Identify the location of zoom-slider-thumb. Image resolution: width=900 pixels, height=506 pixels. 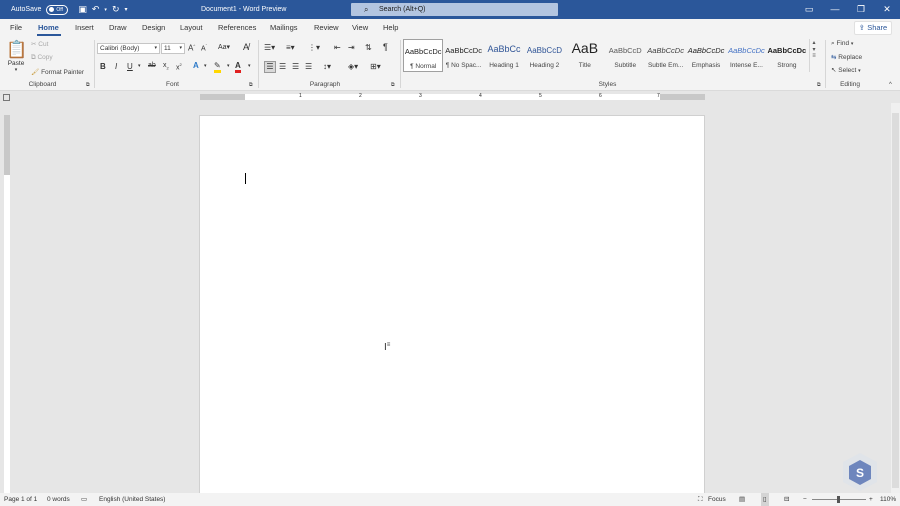
(838, 499).